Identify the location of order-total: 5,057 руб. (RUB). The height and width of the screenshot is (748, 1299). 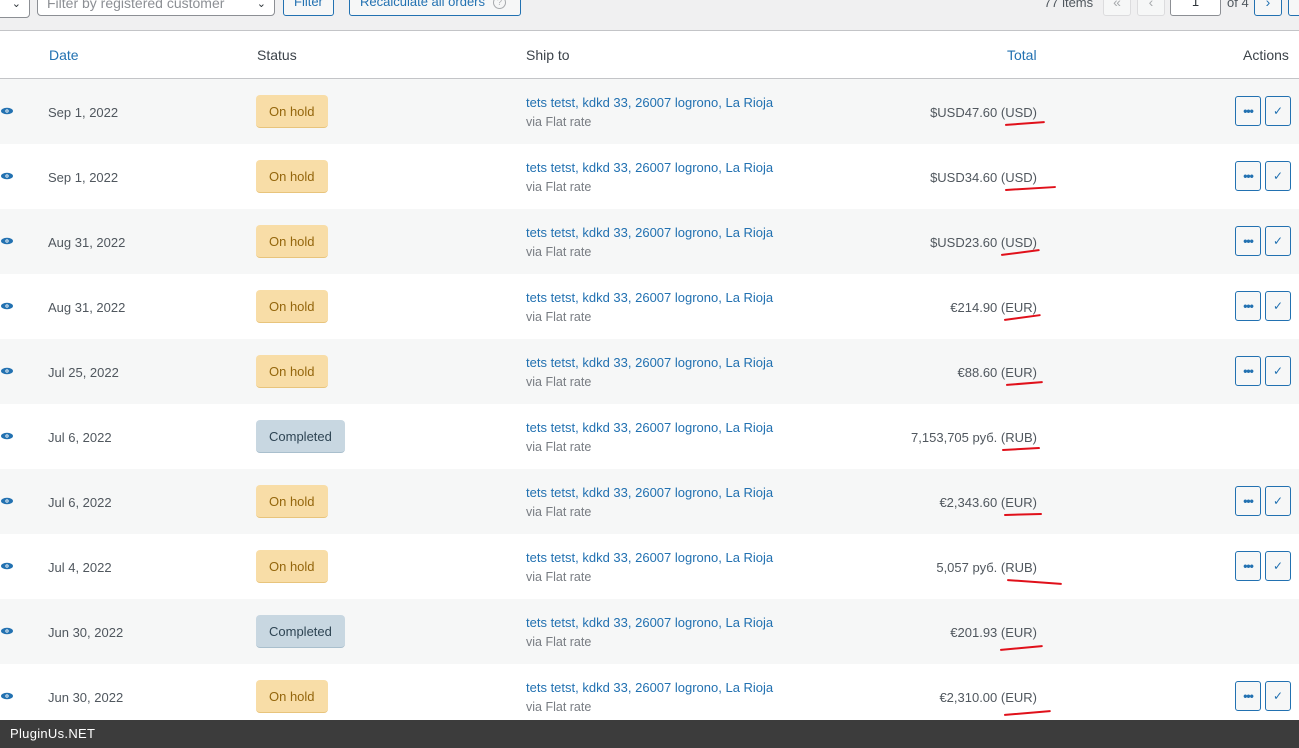
(986, 567).